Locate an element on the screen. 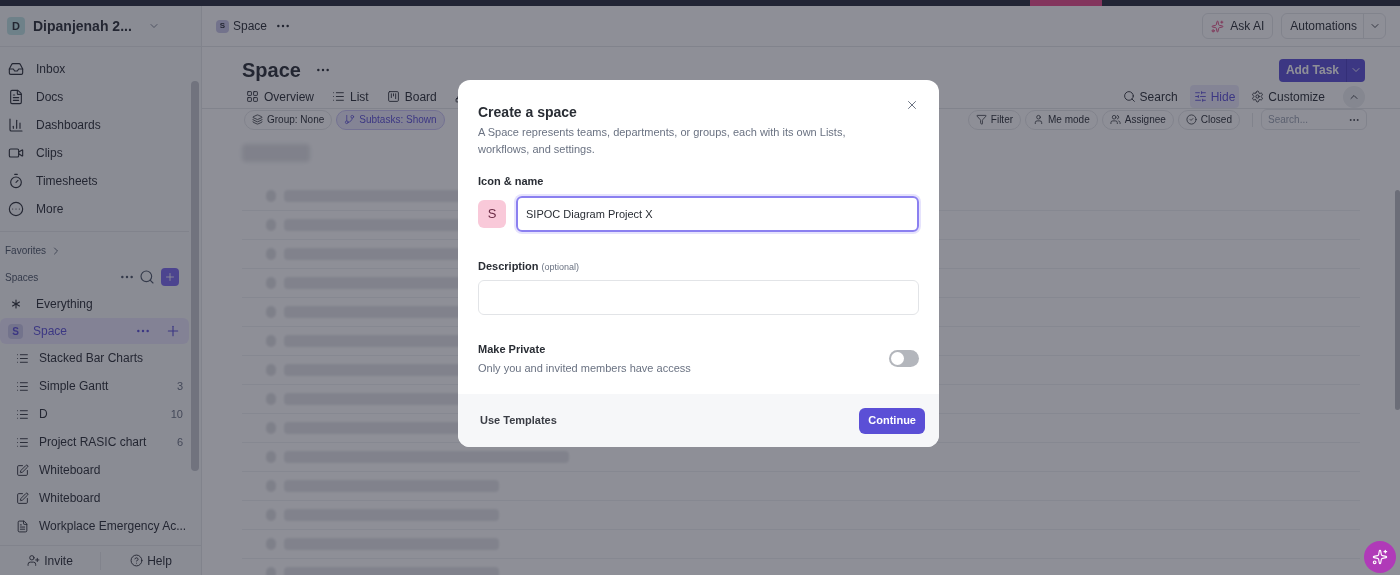 The height and width of the screenshot is (575, 1400). view-tab: List is located at coordinates (350, 96).